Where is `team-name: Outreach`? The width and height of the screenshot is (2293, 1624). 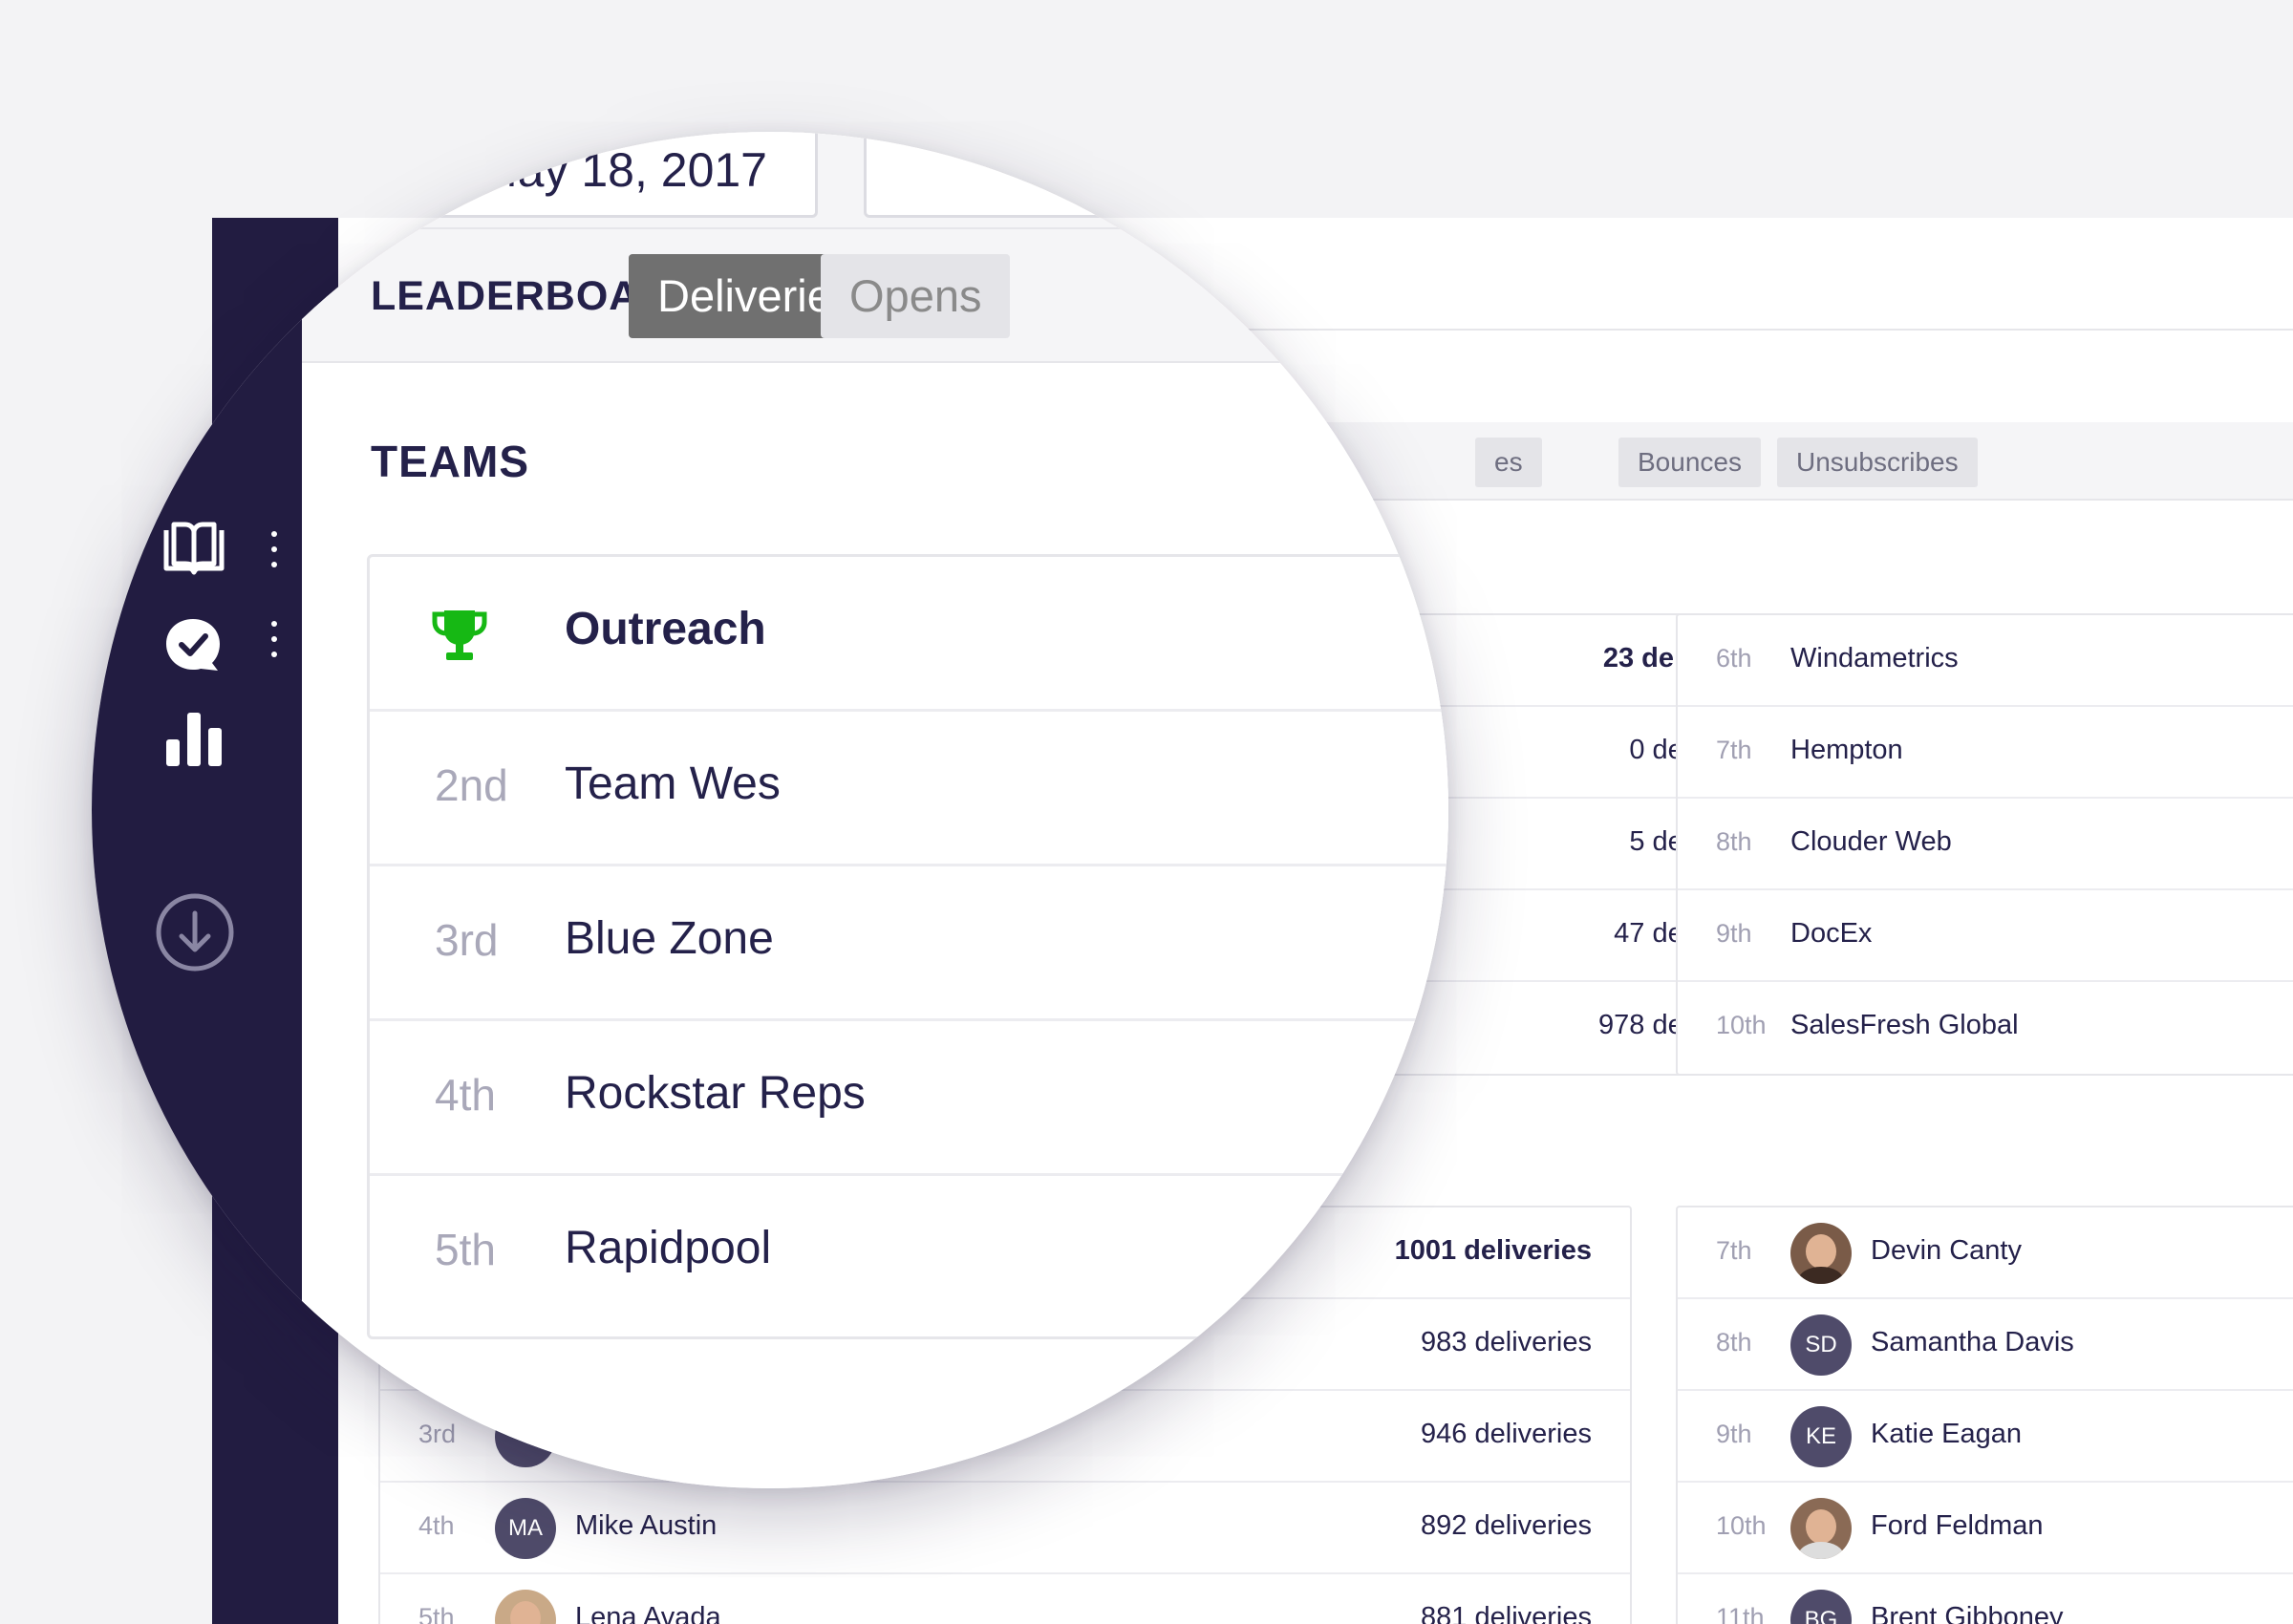
team-name: Outreach is located at coordinates (665, 629).